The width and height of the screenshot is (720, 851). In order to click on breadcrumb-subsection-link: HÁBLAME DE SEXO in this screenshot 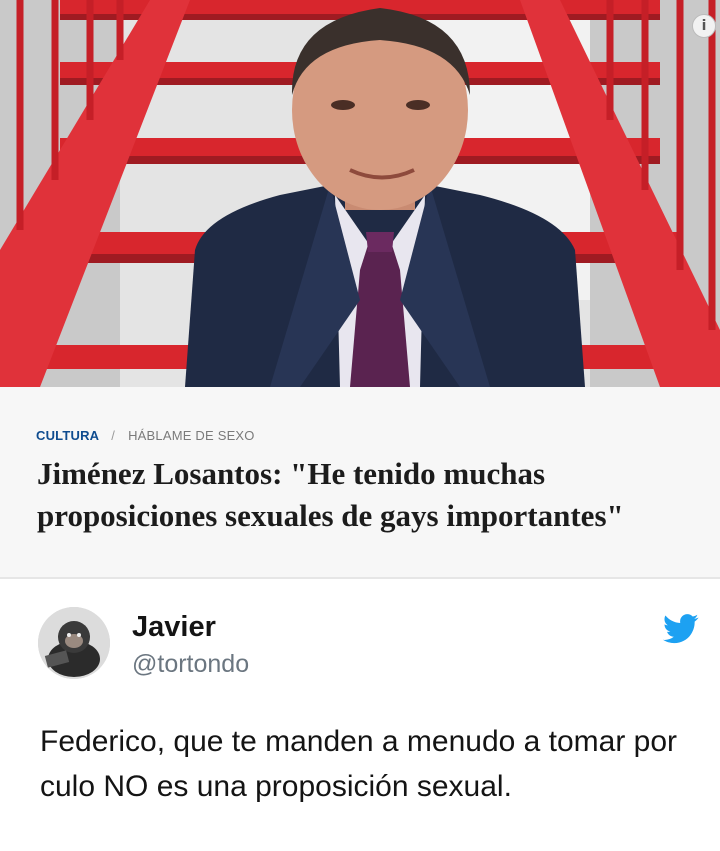, I will do `click(191, 435)`.